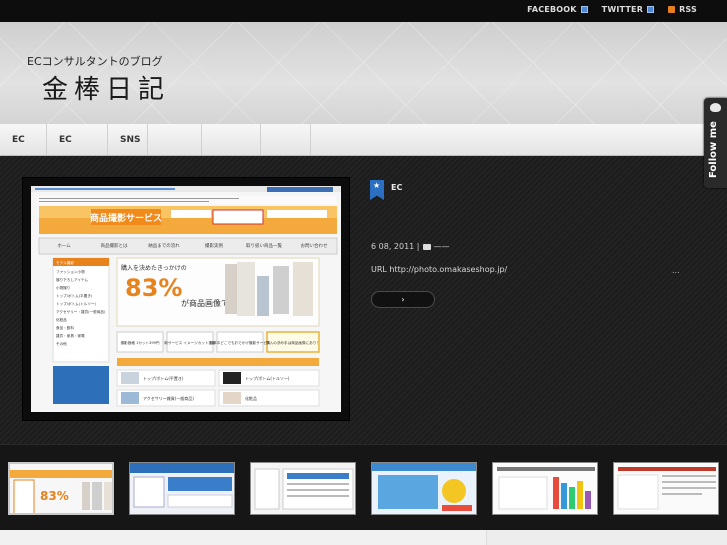 The width and height of the screenshot is (727, 545). I want to click on svg-text: 商品撮影とは, so click(114, 245).